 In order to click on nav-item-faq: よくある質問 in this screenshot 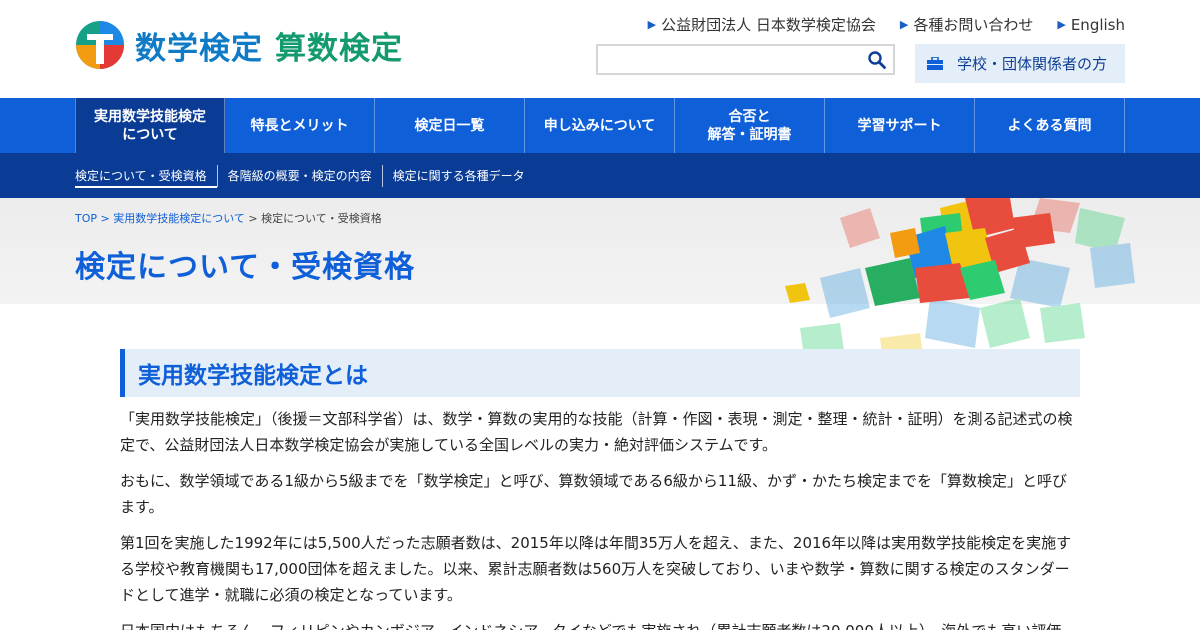, I will do `click(1050, 125)`.